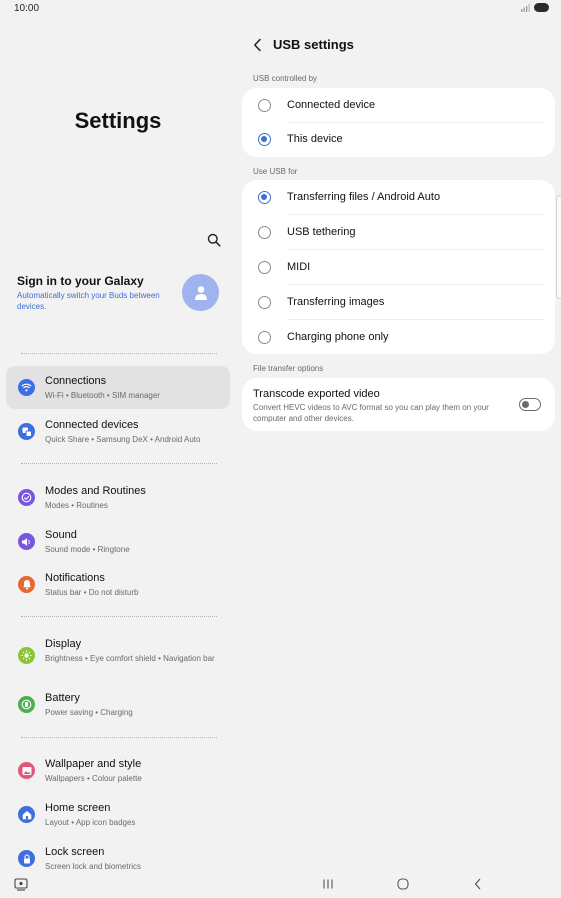 The height and width of the screenshot is (898, 561). What do you see at coordinates (315, 139) in the screenshot?
I see `radio-label: This device` at bounding box center [315, 139].